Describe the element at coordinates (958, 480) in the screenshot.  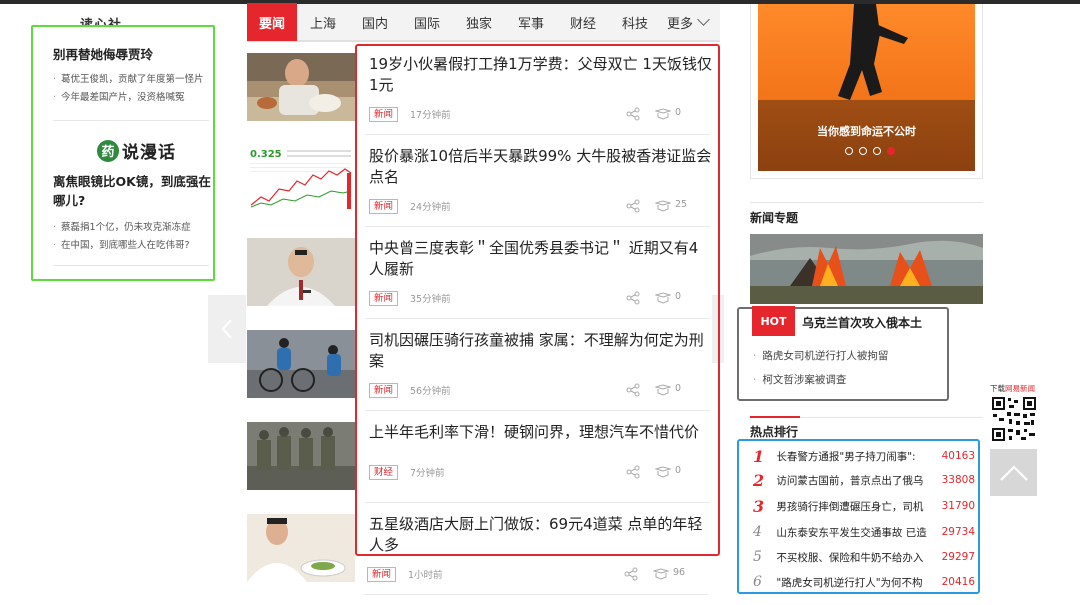
I see `rank-count: 33808` at that location.